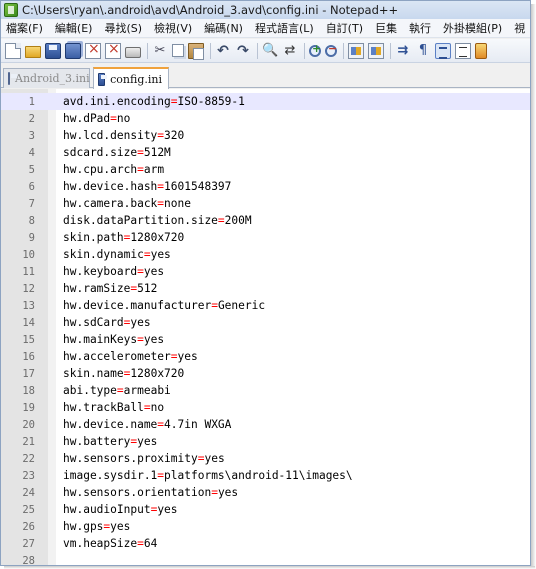 The width and height of the screenshot is (536, 569). I want to click on code-line: 5 hw.cpu.arch=arm, so click(265, 169).